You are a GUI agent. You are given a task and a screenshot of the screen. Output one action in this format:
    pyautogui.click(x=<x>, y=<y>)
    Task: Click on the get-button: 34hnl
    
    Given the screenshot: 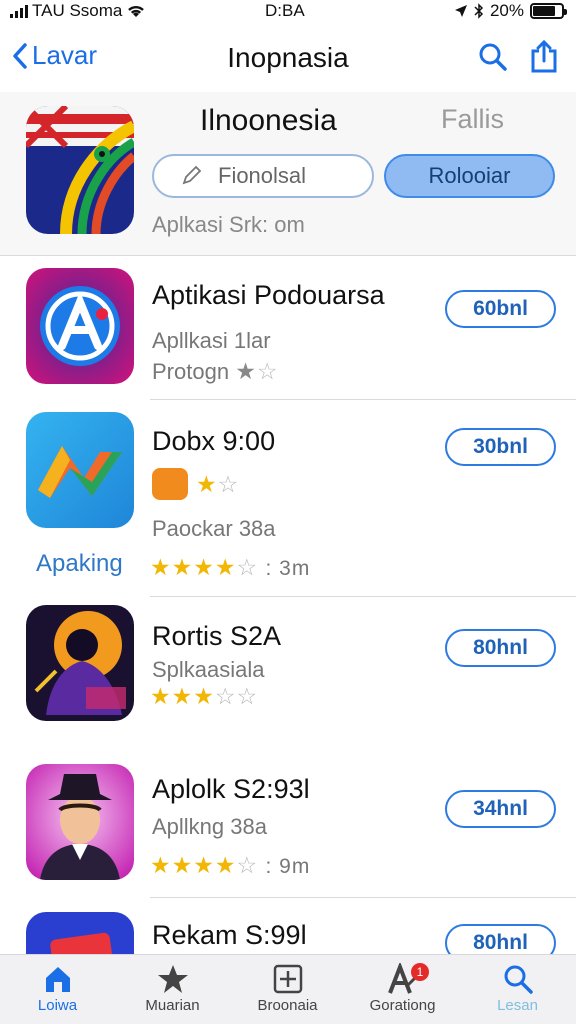 What is the action you would take?
    pyautogui.click(x=500, y=809)
    